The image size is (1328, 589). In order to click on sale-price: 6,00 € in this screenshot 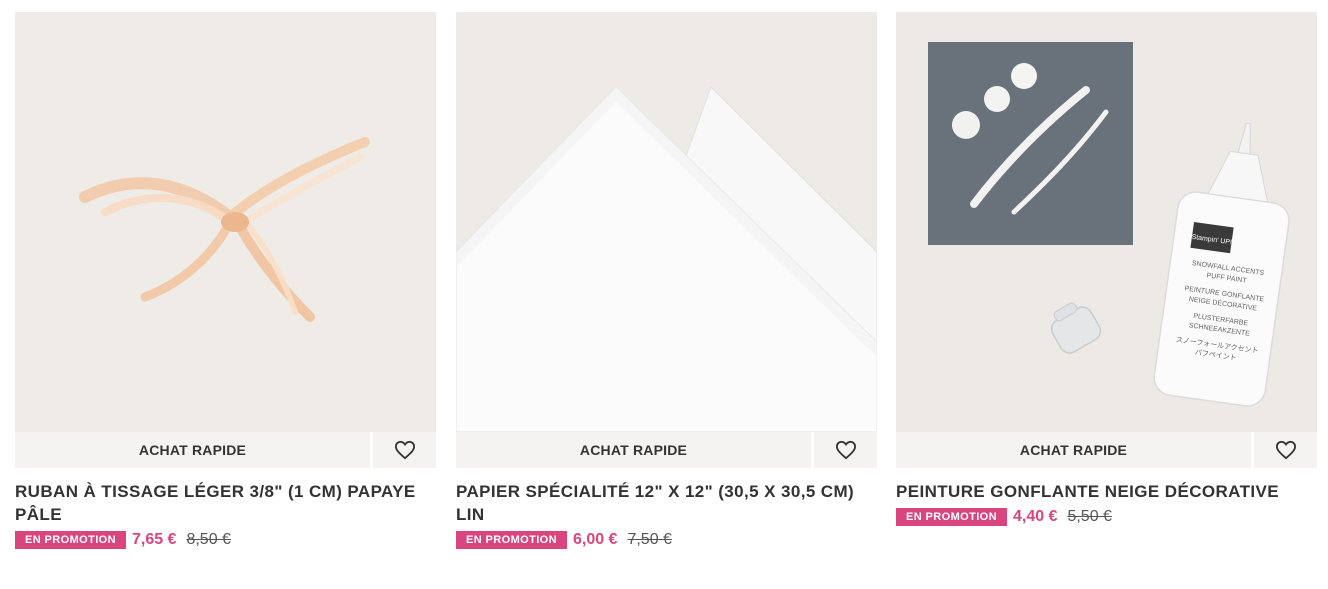, I will do `click(595, 539)`.